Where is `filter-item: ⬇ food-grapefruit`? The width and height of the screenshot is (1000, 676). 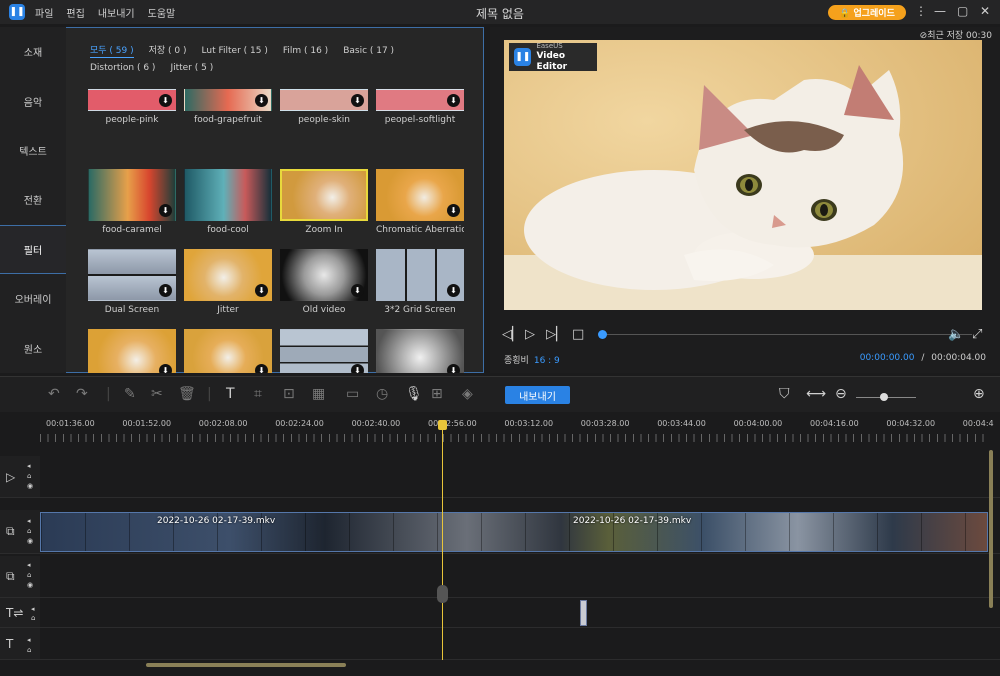
filter-item: ⬇ food-grapefruit is located at coordinates (228, 107).